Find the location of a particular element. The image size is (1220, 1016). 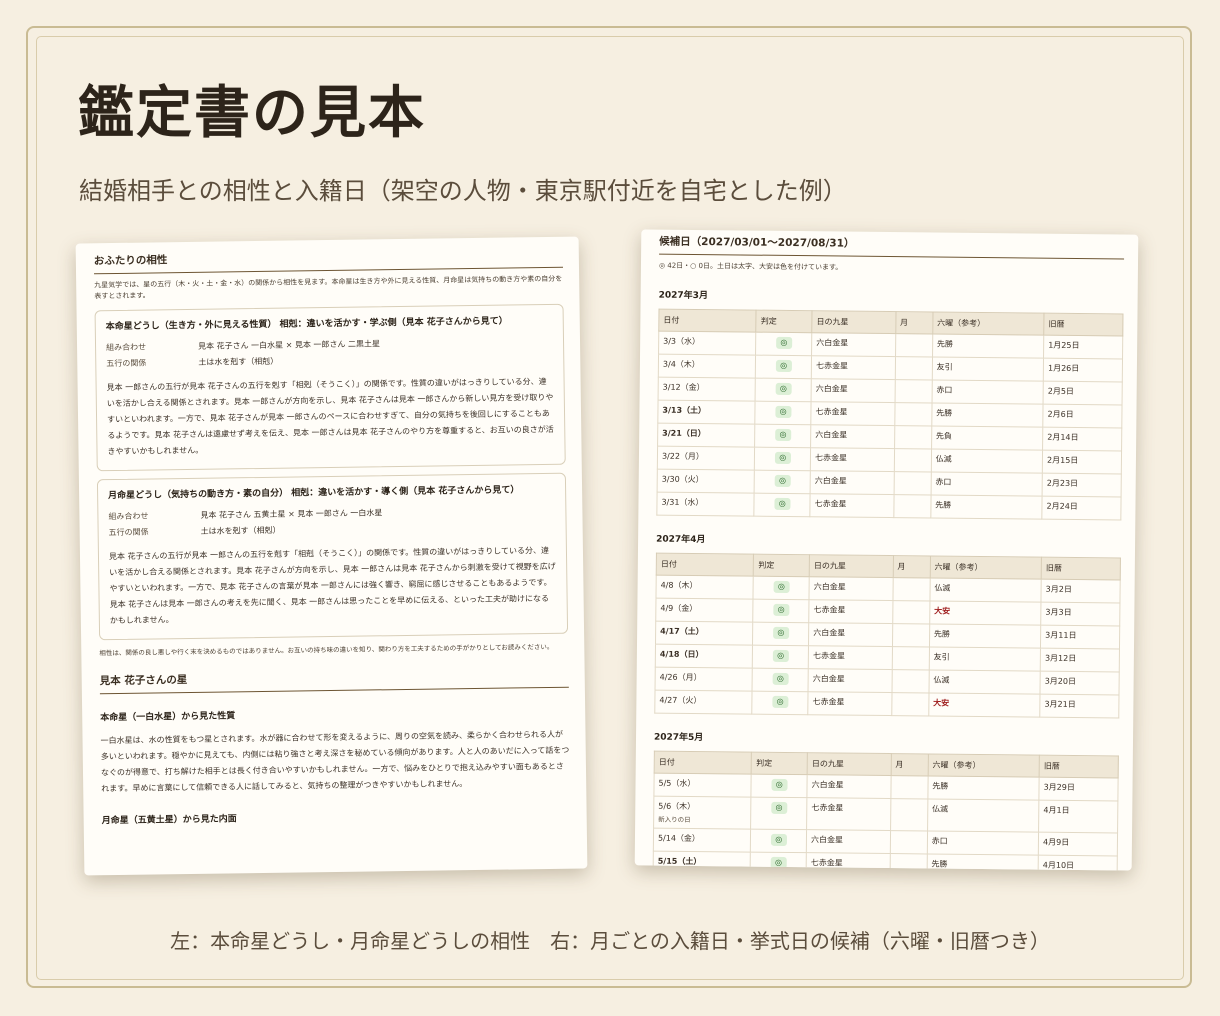

month-heading: 2027年5月 is located at coordinates (678, 738).